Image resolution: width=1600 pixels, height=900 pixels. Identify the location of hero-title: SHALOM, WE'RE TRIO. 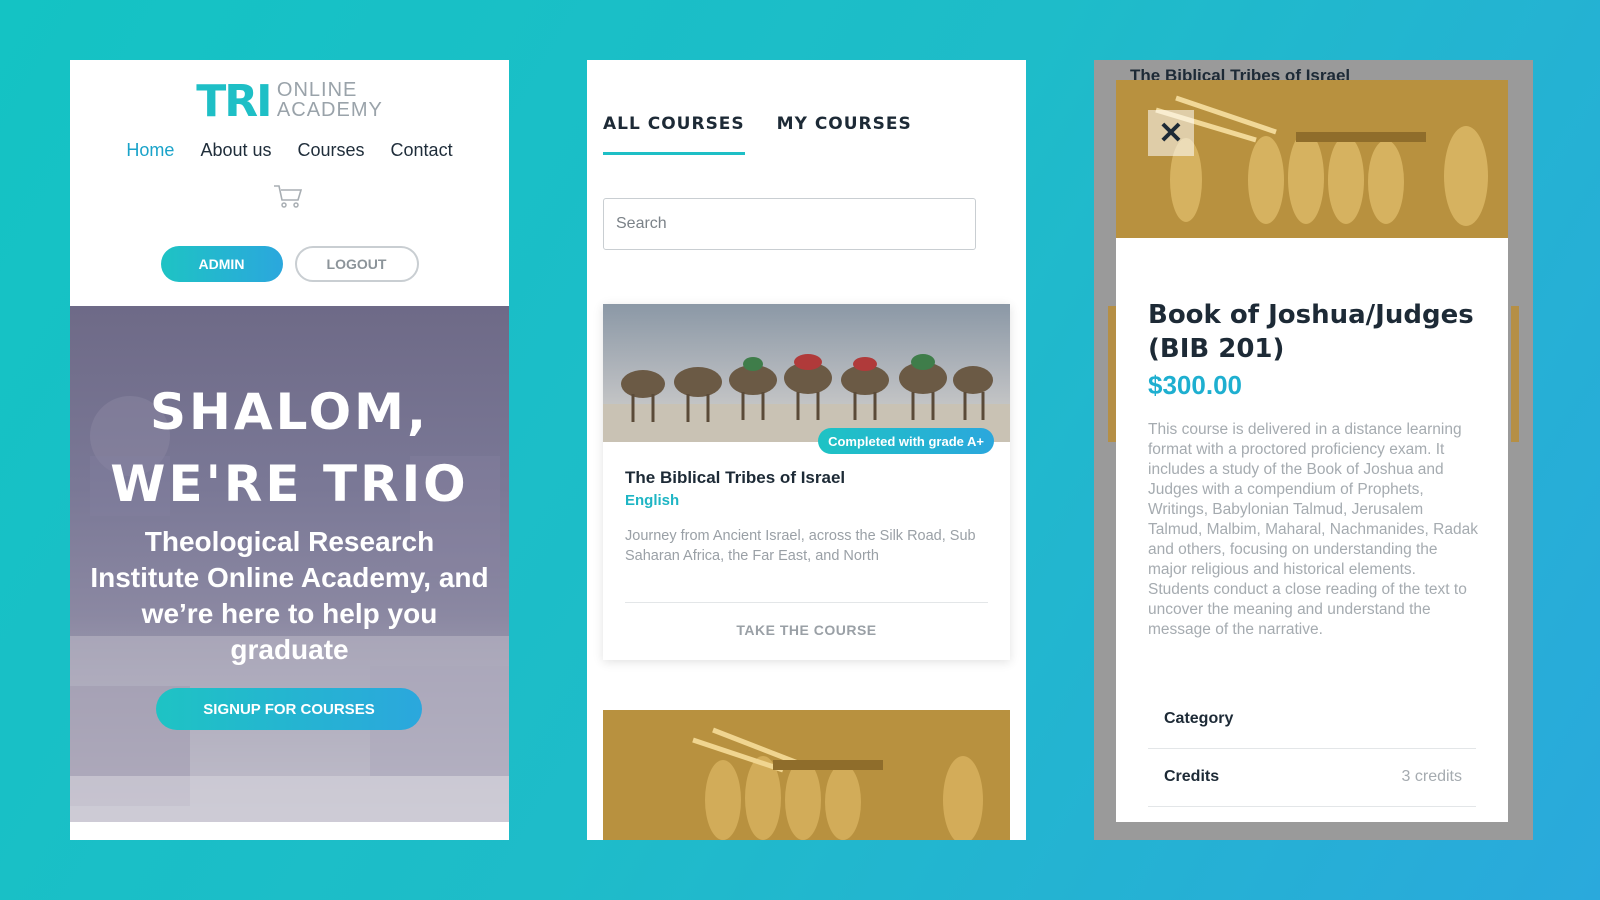
(289, 448).